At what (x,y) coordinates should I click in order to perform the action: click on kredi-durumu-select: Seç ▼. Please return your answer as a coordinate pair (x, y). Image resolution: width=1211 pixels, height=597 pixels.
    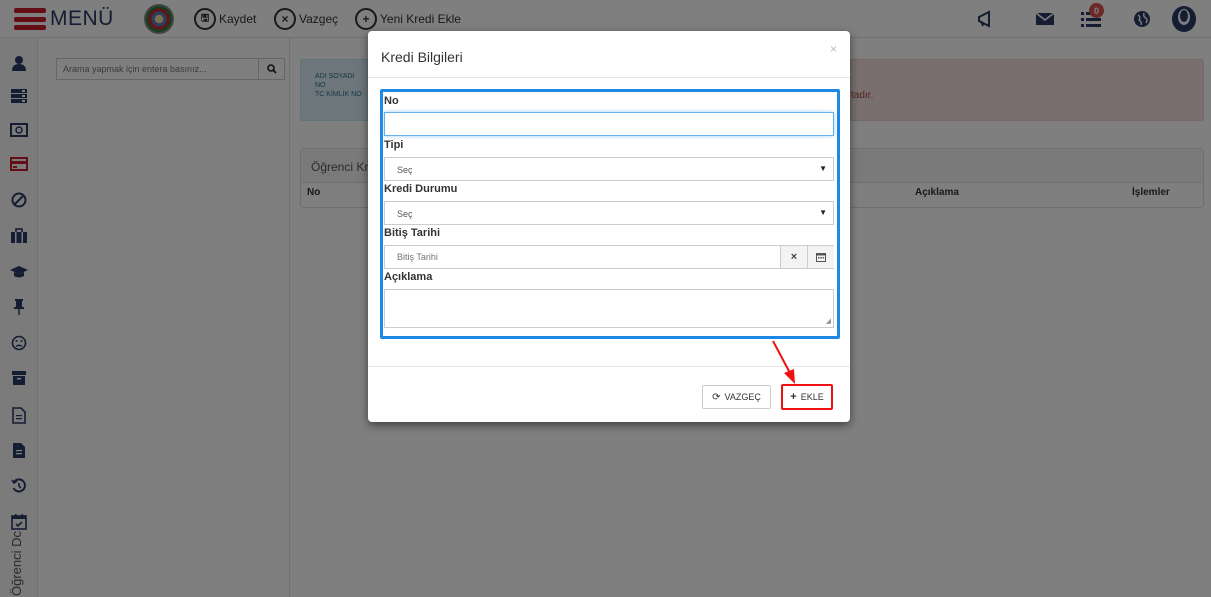
    Looking at the image, I should click on (609, 213).